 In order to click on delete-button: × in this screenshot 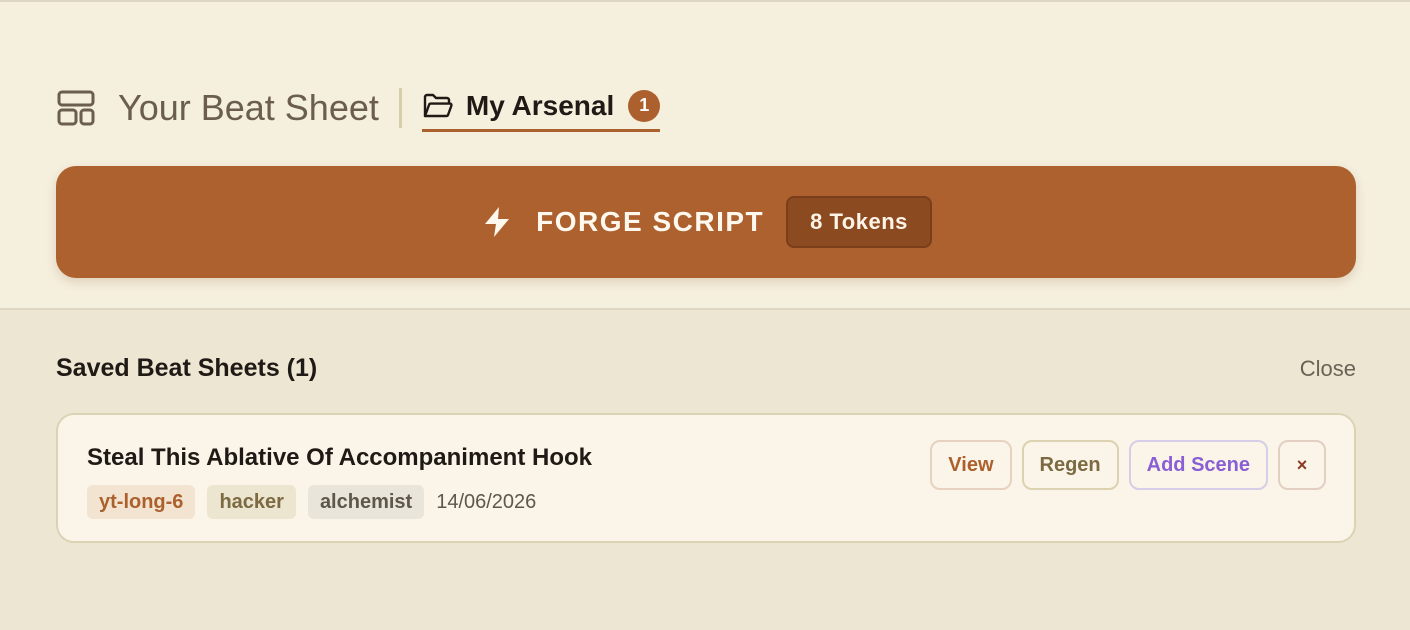, I will do `click(1302, 465)`.